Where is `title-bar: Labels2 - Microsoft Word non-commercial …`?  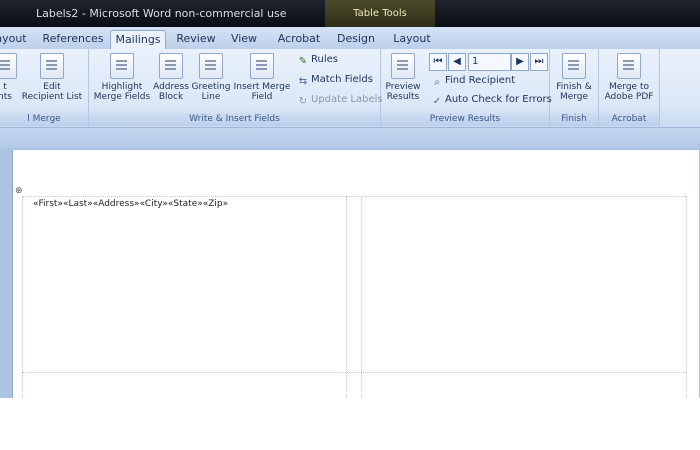 title-bar: Labels2 - Microsoft Word non-commercial … is located at coordinates (350, 13).